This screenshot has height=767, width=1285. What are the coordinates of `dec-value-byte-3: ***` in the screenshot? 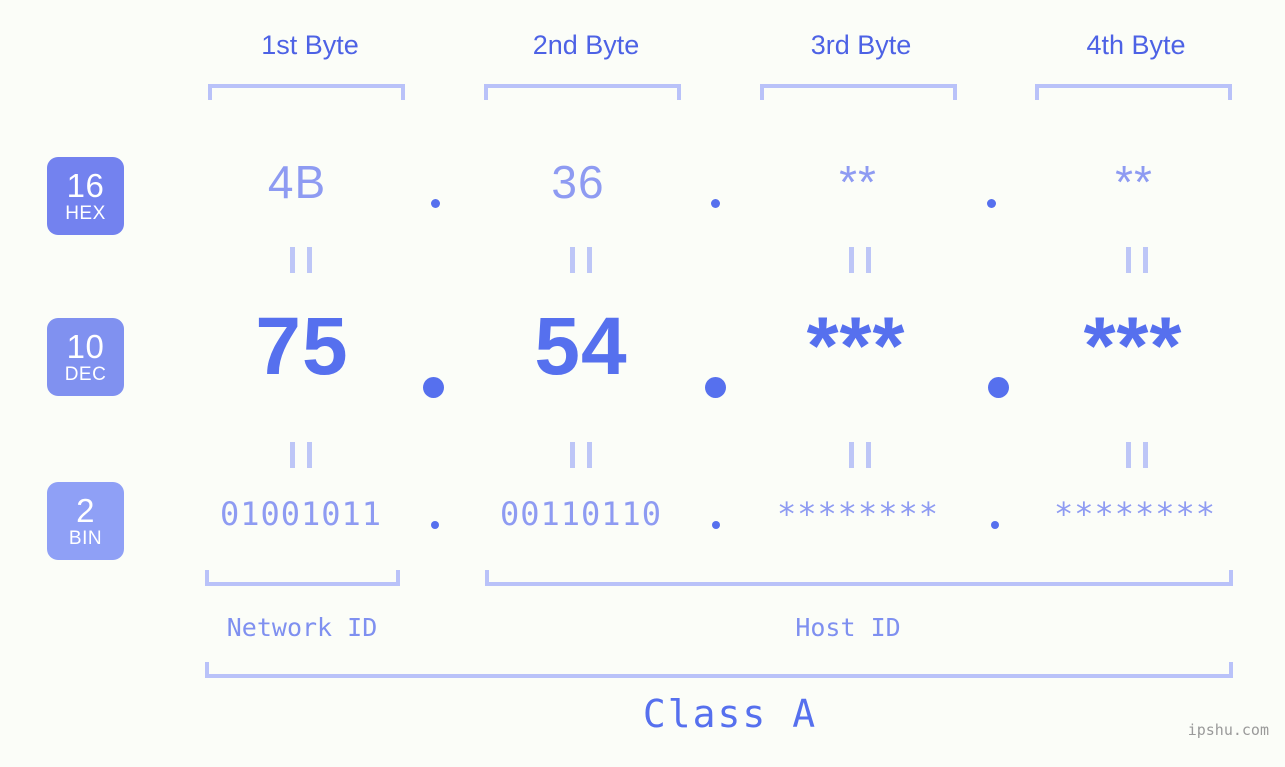 It's located at (856, 346).